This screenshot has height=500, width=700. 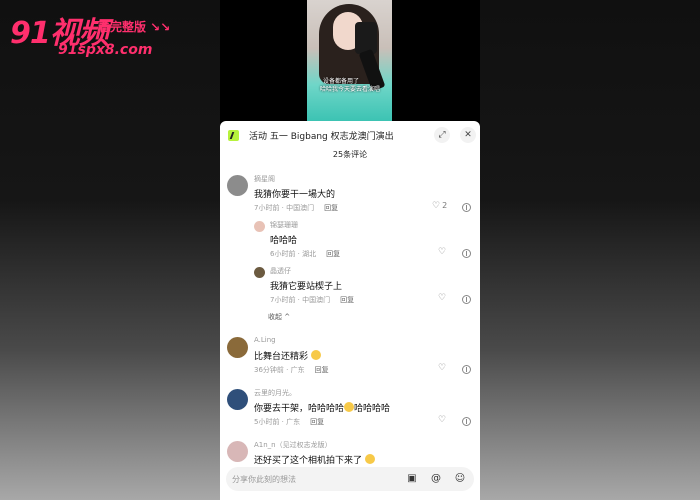 What do you see at coordinates (445, 205) in the screenshot?
I see `like-count: 2` at bounding box center [445, 205].